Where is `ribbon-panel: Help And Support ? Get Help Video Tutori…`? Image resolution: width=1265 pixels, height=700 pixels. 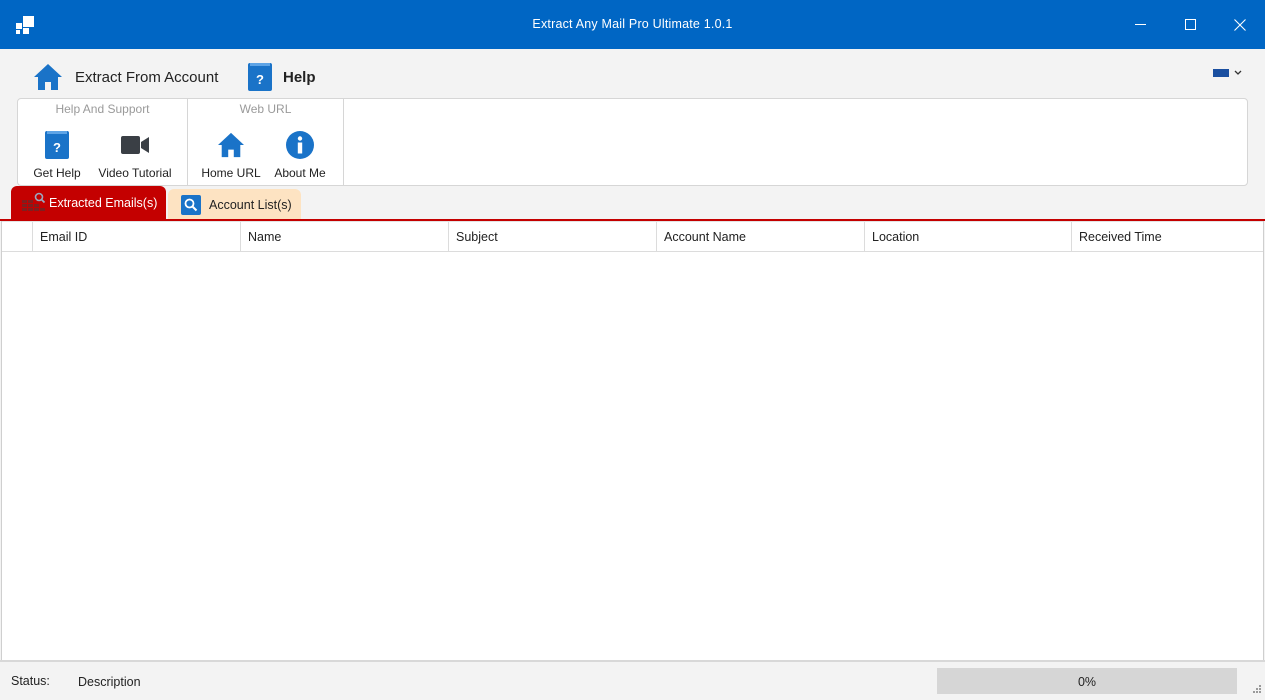
ribbon-panel: Help And Support ? Get Help Video Tutori… is located at coordinates (632, 142).